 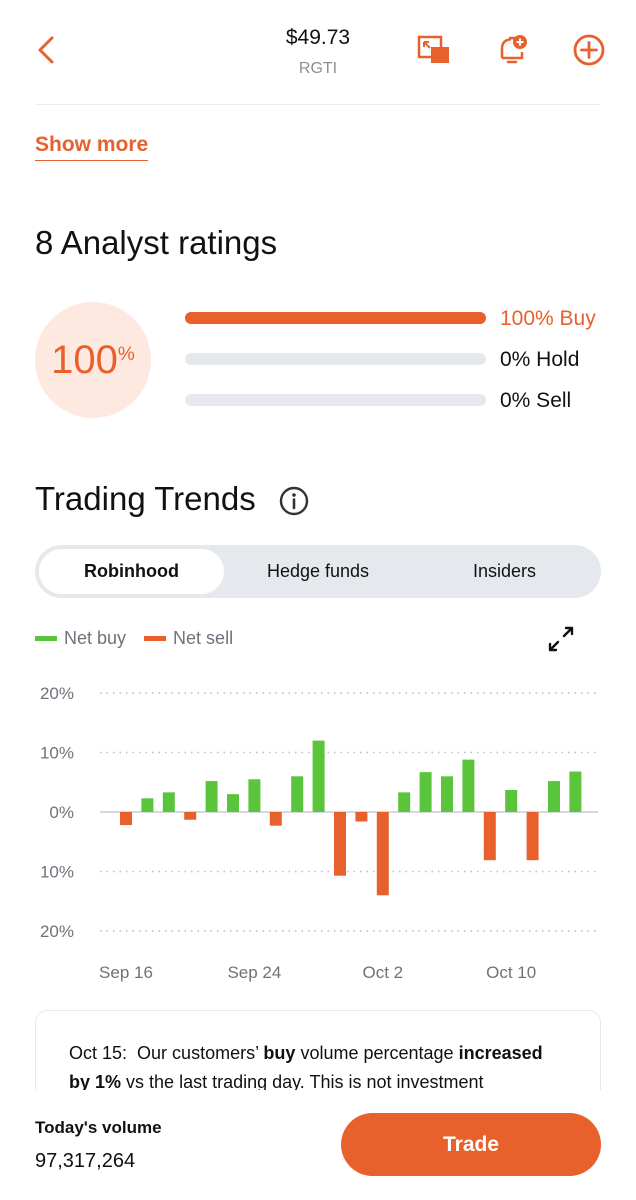 I want to click on header-divider, so click(x=318, y=104).